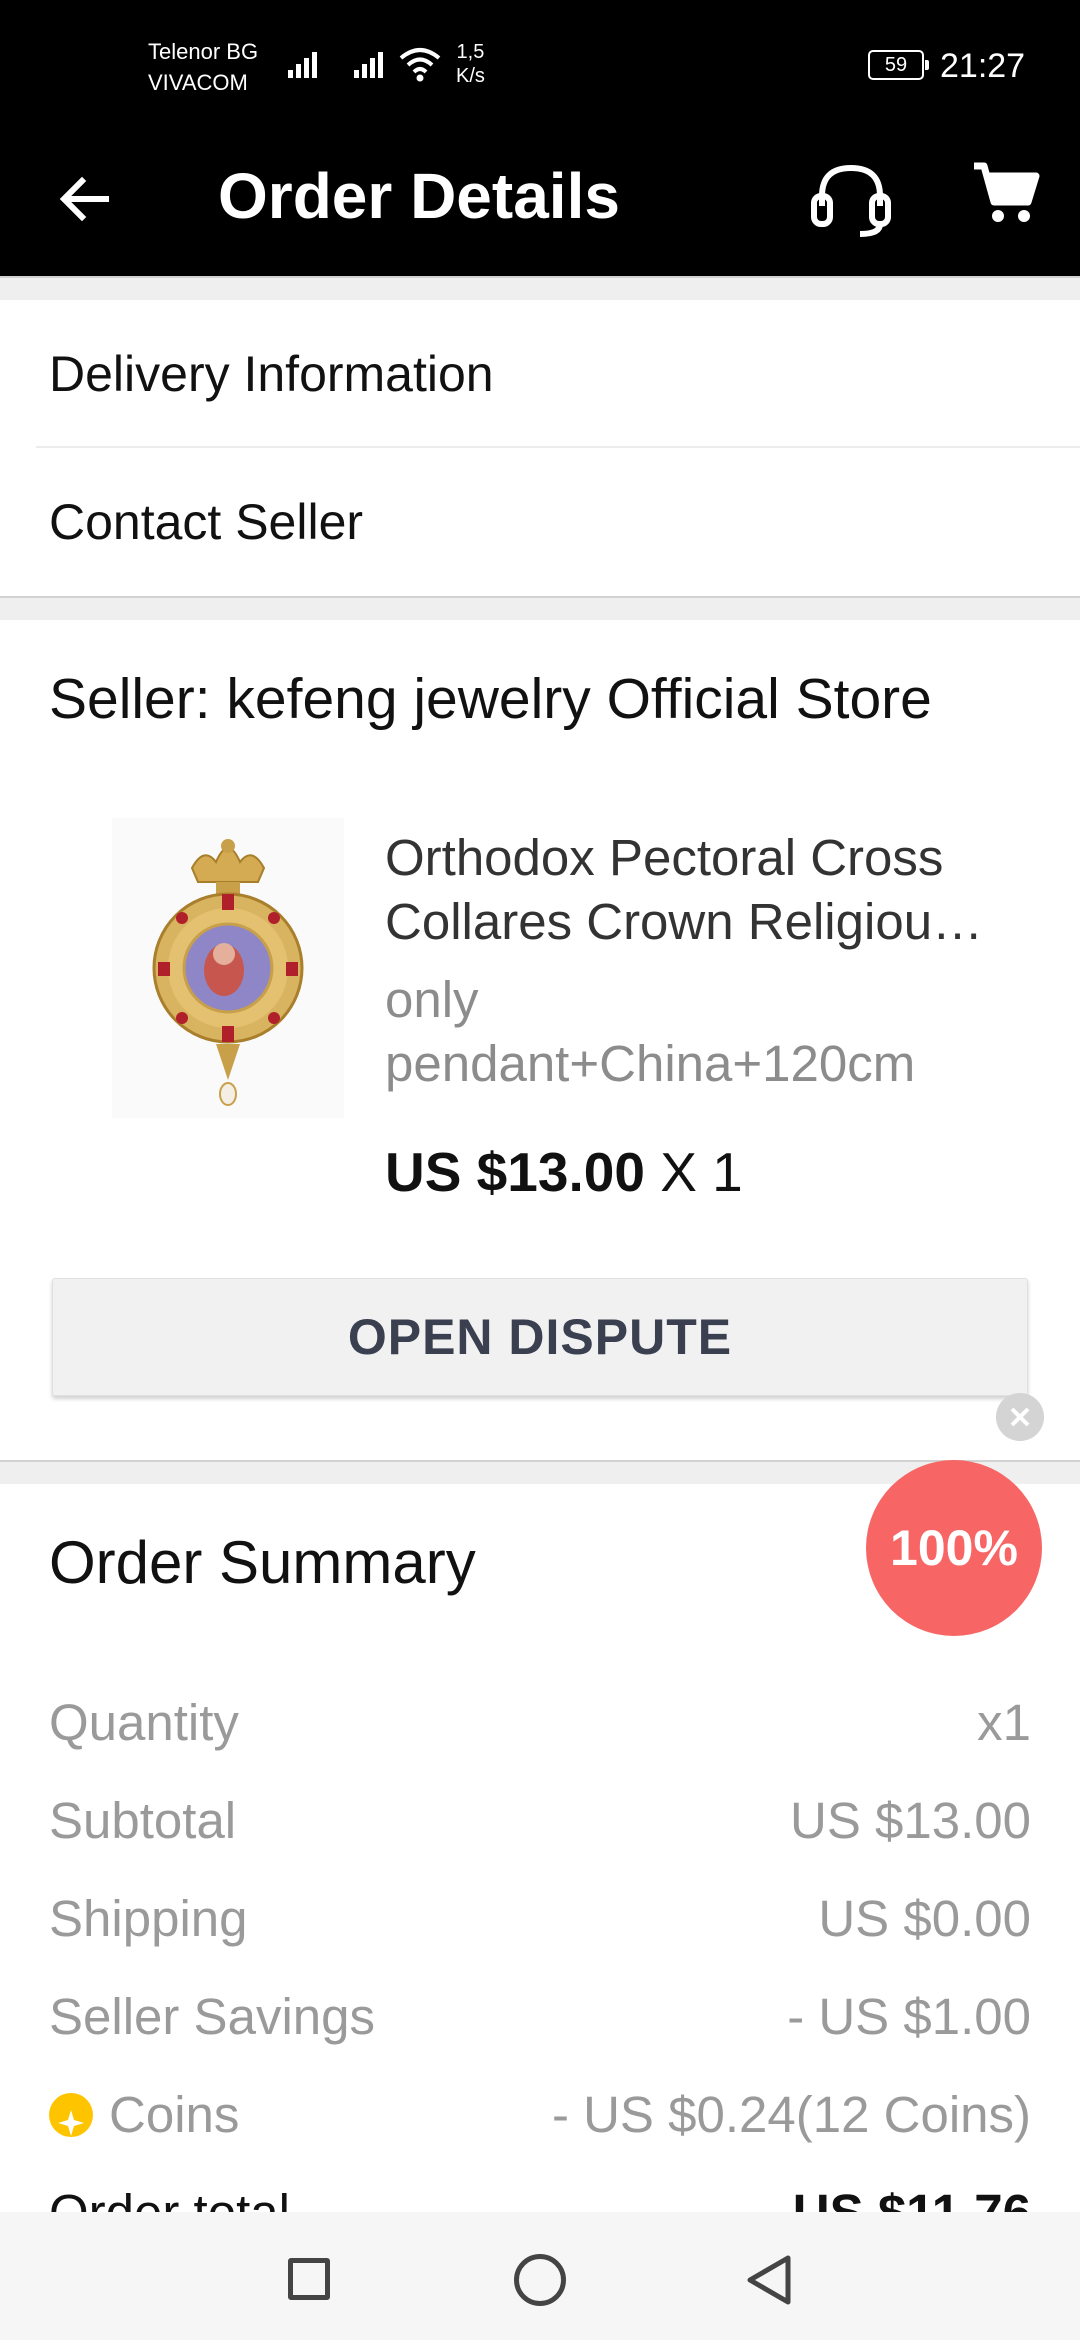  I want to click on speed-value: 1,5, so click(470, 52).